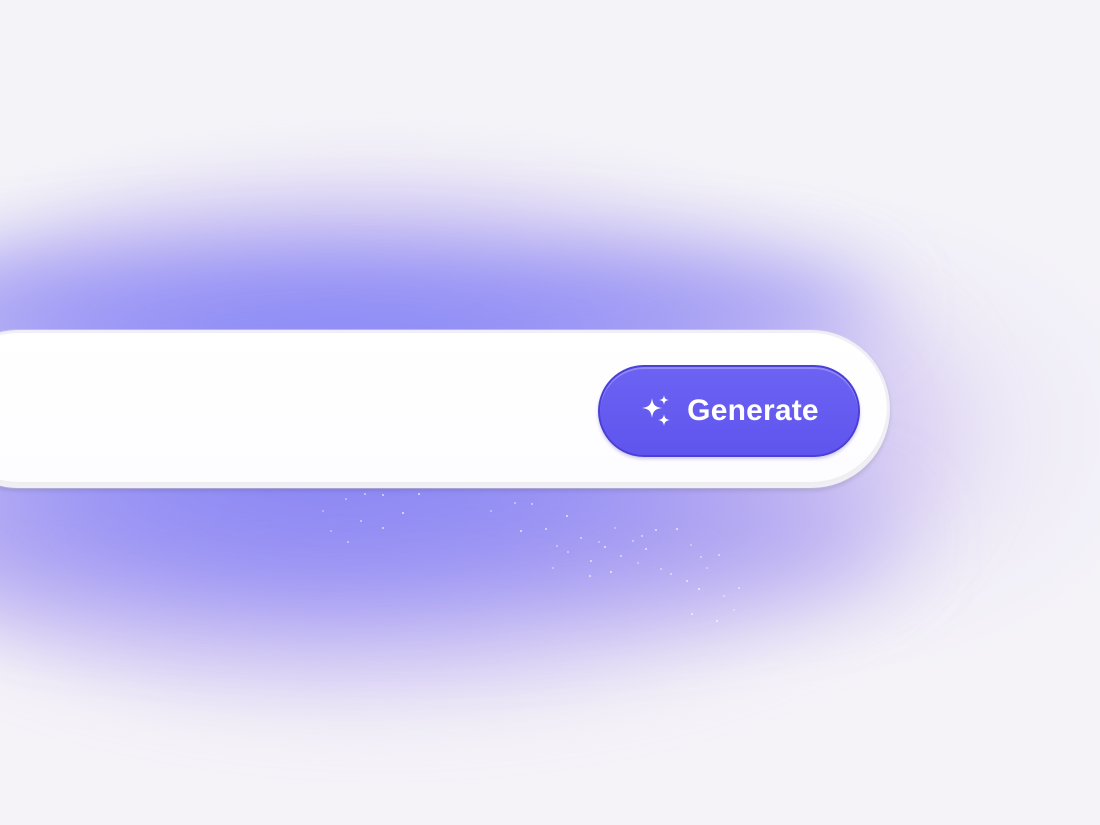  Describe the element at coordinates (656, 411) in the screenshot. I see `sparkles-icon` at that location.